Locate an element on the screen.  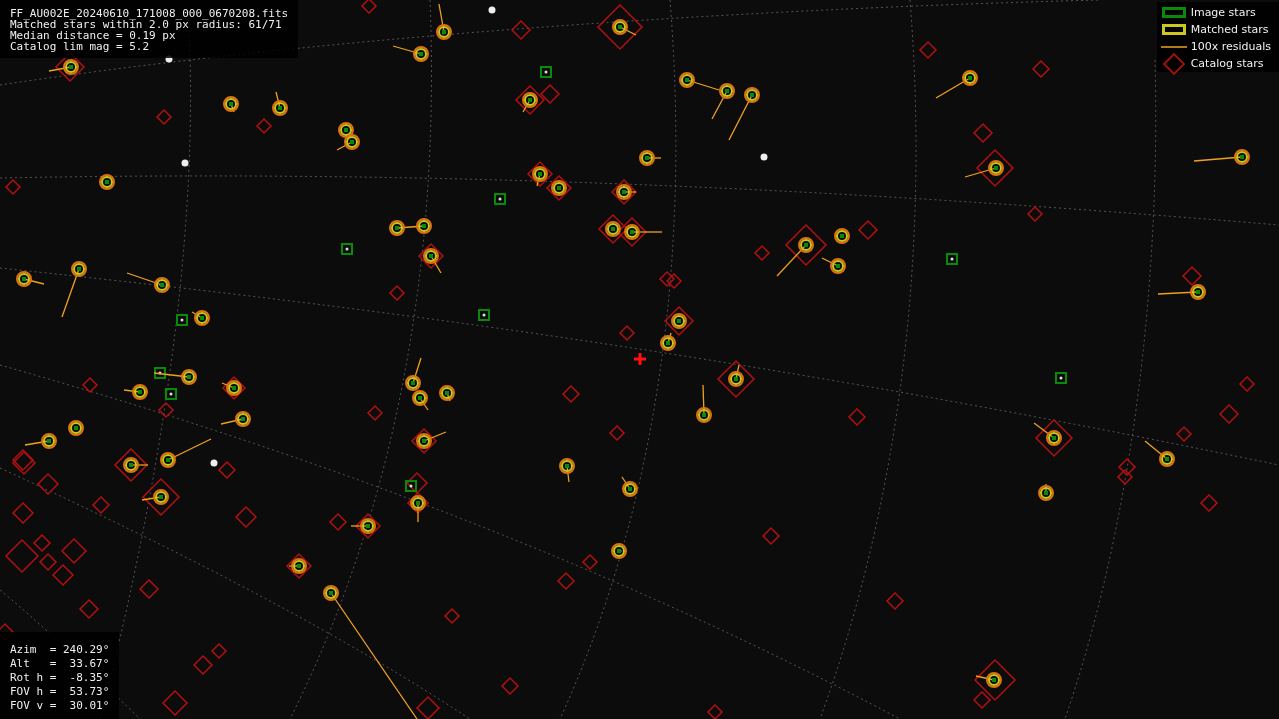
catalog-star-icon is located at coordinates (1173, 63).